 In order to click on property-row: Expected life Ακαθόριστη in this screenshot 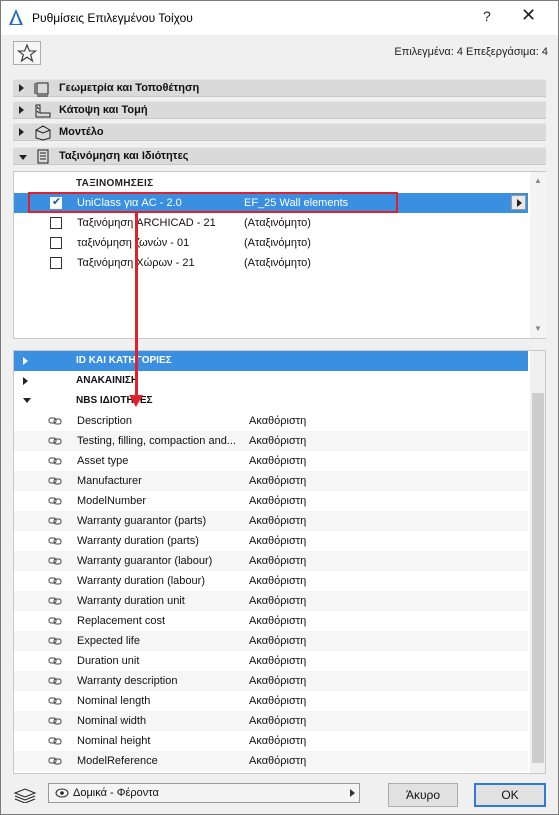, I will do `click(271, 641)`.